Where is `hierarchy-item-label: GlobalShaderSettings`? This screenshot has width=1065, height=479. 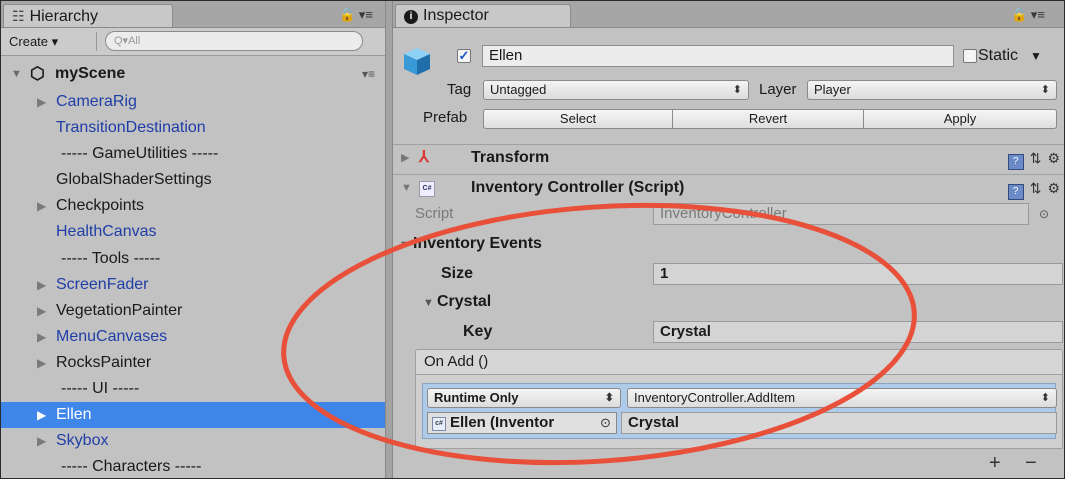
hierarchy-item-label: GlobalShaderSettings is located at coordinates (134, 180).